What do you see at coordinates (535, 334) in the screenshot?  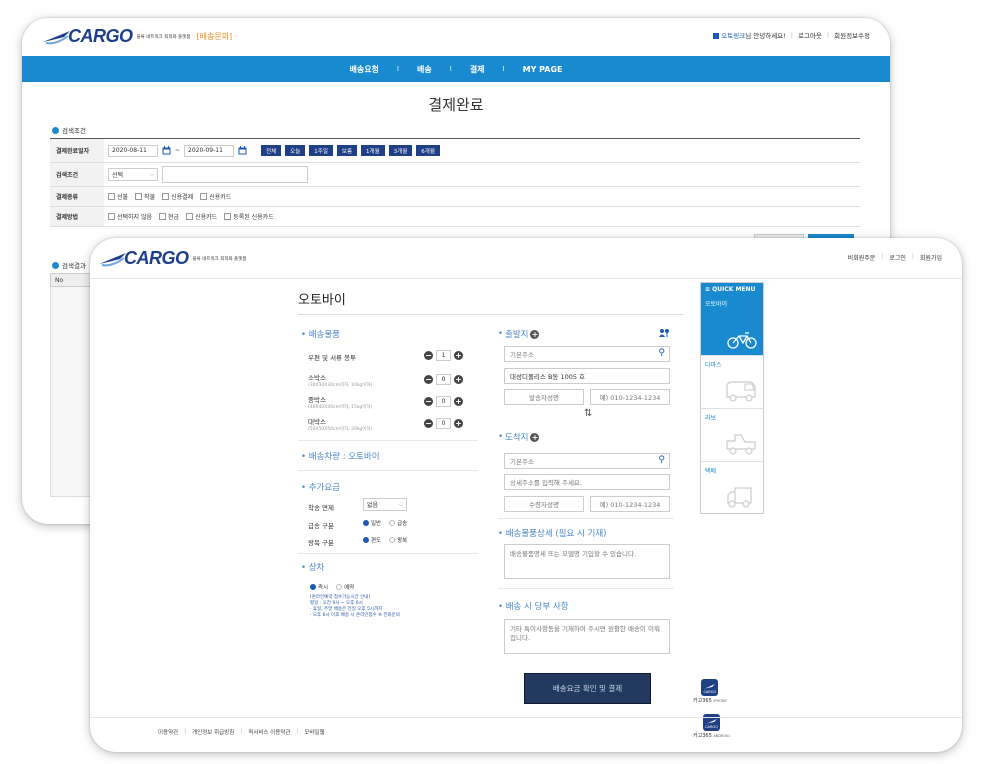 I see `add-origin-icon: +` at bounding box center [535, 334].